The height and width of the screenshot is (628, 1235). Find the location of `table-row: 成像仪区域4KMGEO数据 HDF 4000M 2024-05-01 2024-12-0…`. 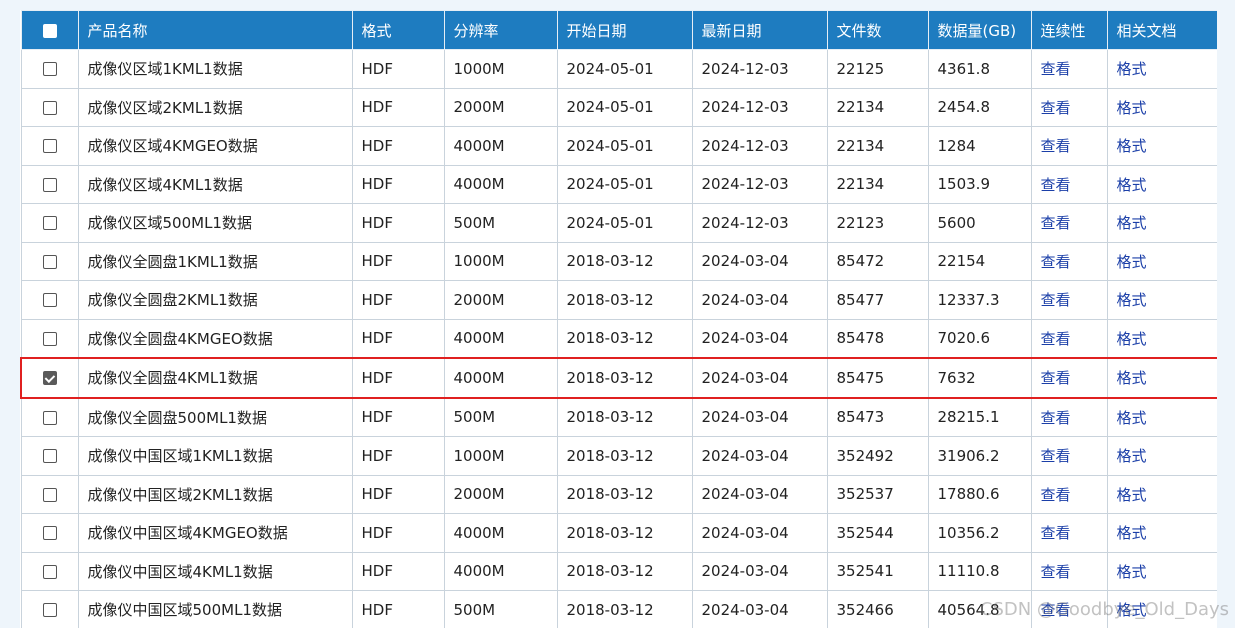

table-row: 成像仪区域4KMGEO数据 HDF 4000M 2024-05-01 2024-12-0… is located at coordinates (618, 146).